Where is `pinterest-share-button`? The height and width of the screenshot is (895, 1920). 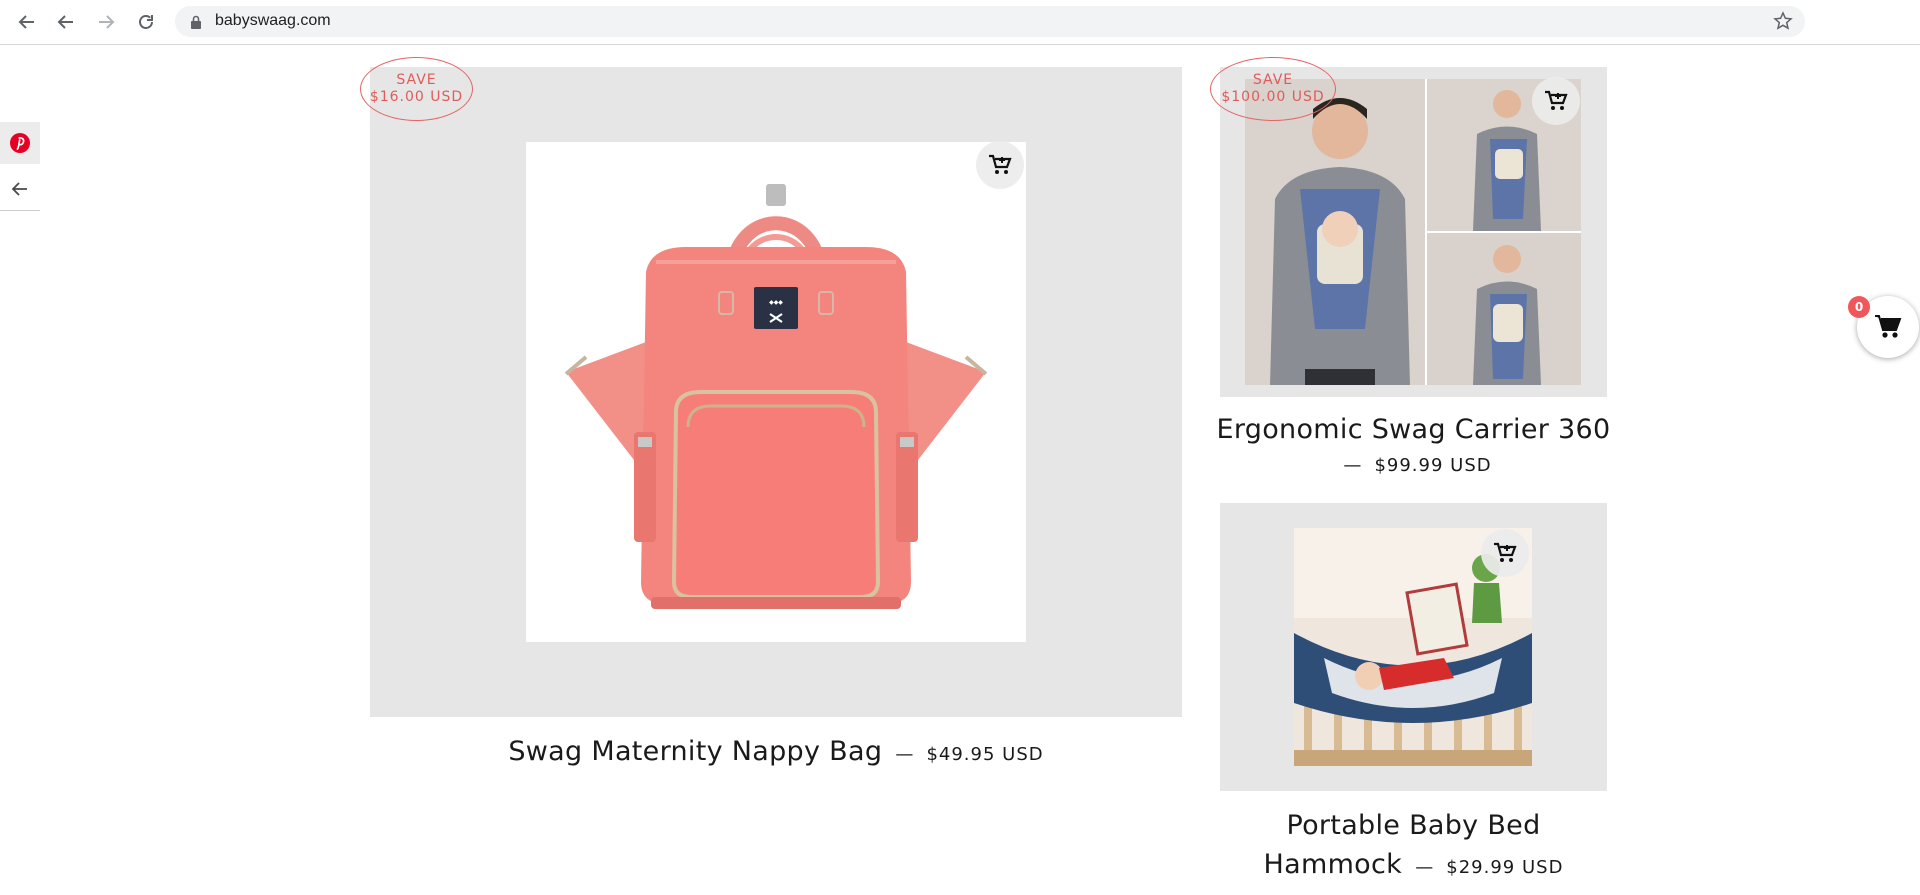
pinterest-share-button is located at coordinates (20, 143).